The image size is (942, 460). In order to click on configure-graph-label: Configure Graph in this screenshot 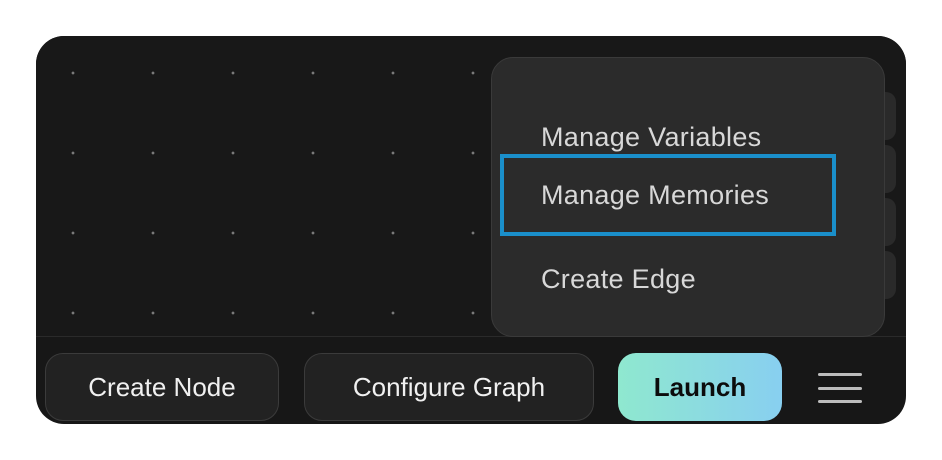, I will do `click(449, 386)`.